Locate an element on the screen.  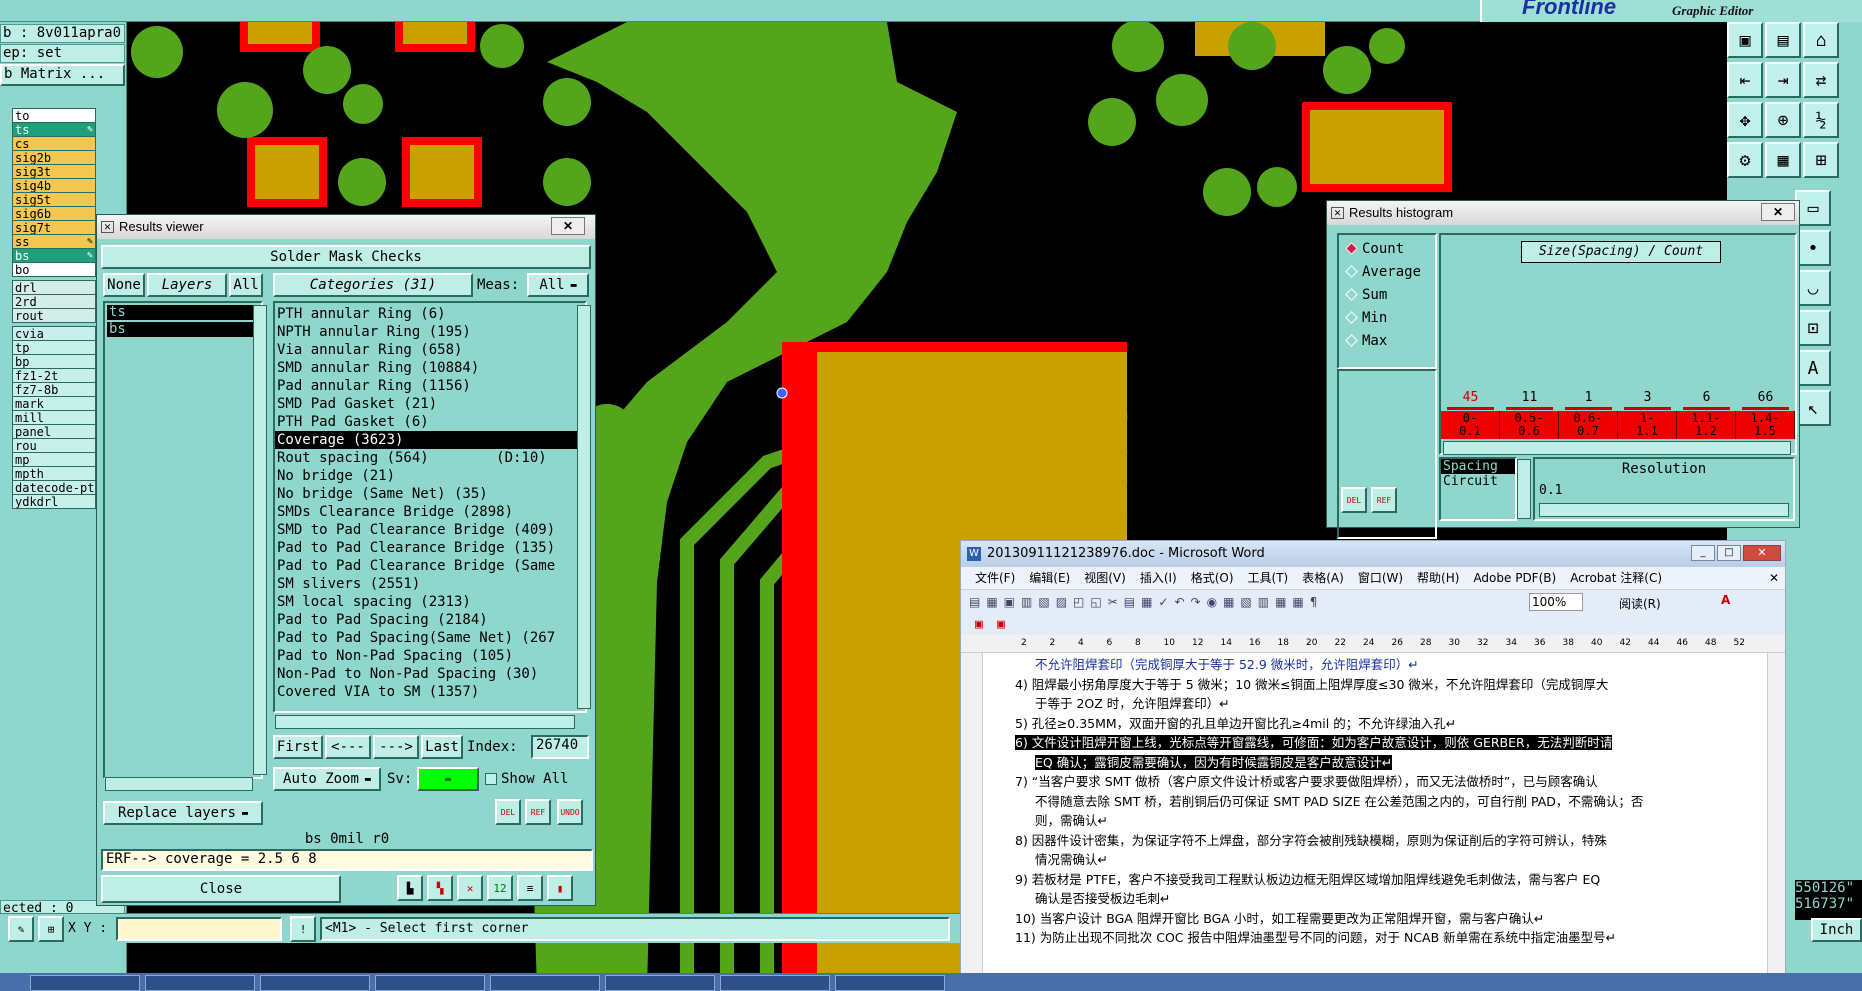
pdf-icon: ▣ is located at coordinates (979, 624).